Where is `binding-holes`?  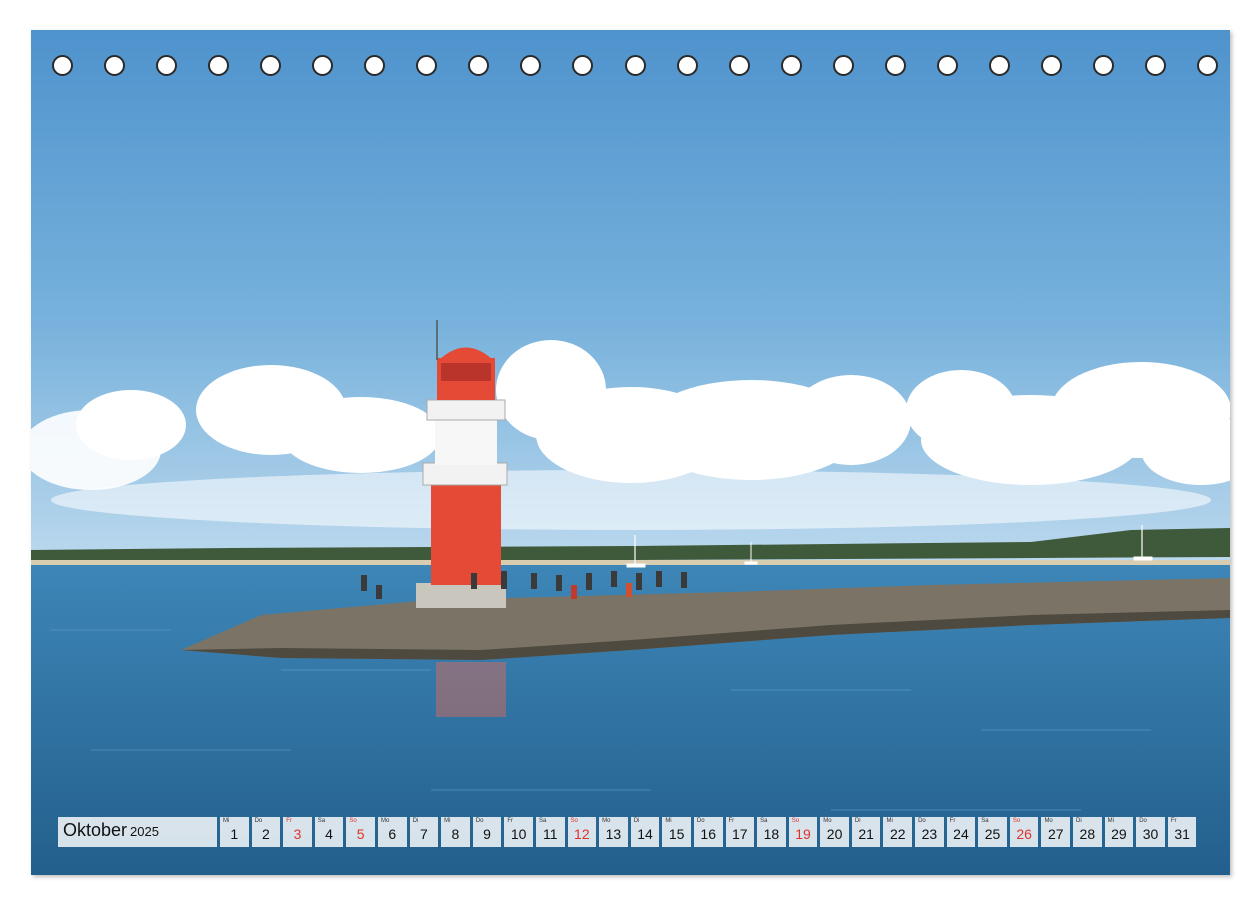 binding-holes is located at coordinates (630, 70).